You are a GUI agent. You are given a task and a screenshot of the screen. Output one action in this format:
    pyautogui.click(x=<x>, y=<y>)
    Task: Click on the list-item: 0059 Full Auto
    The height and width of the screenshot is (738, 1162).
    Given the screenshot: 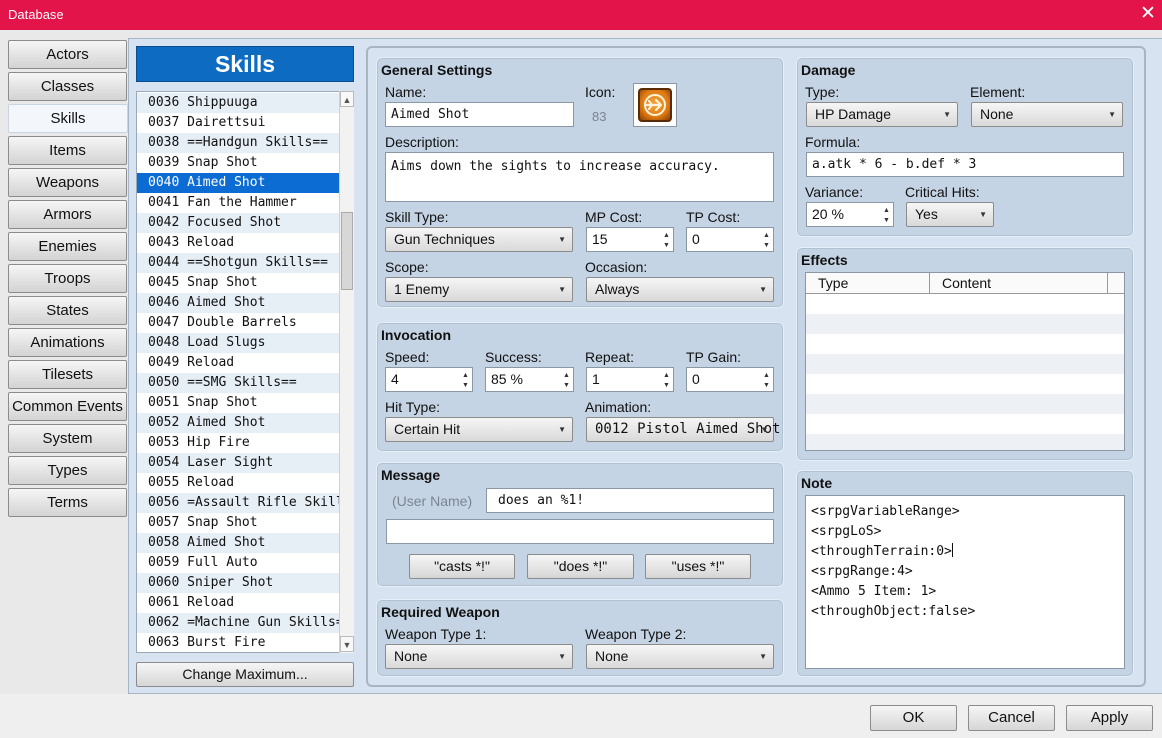 What is the action you would take?
    pyautogui.click(x=238, y=563)
    